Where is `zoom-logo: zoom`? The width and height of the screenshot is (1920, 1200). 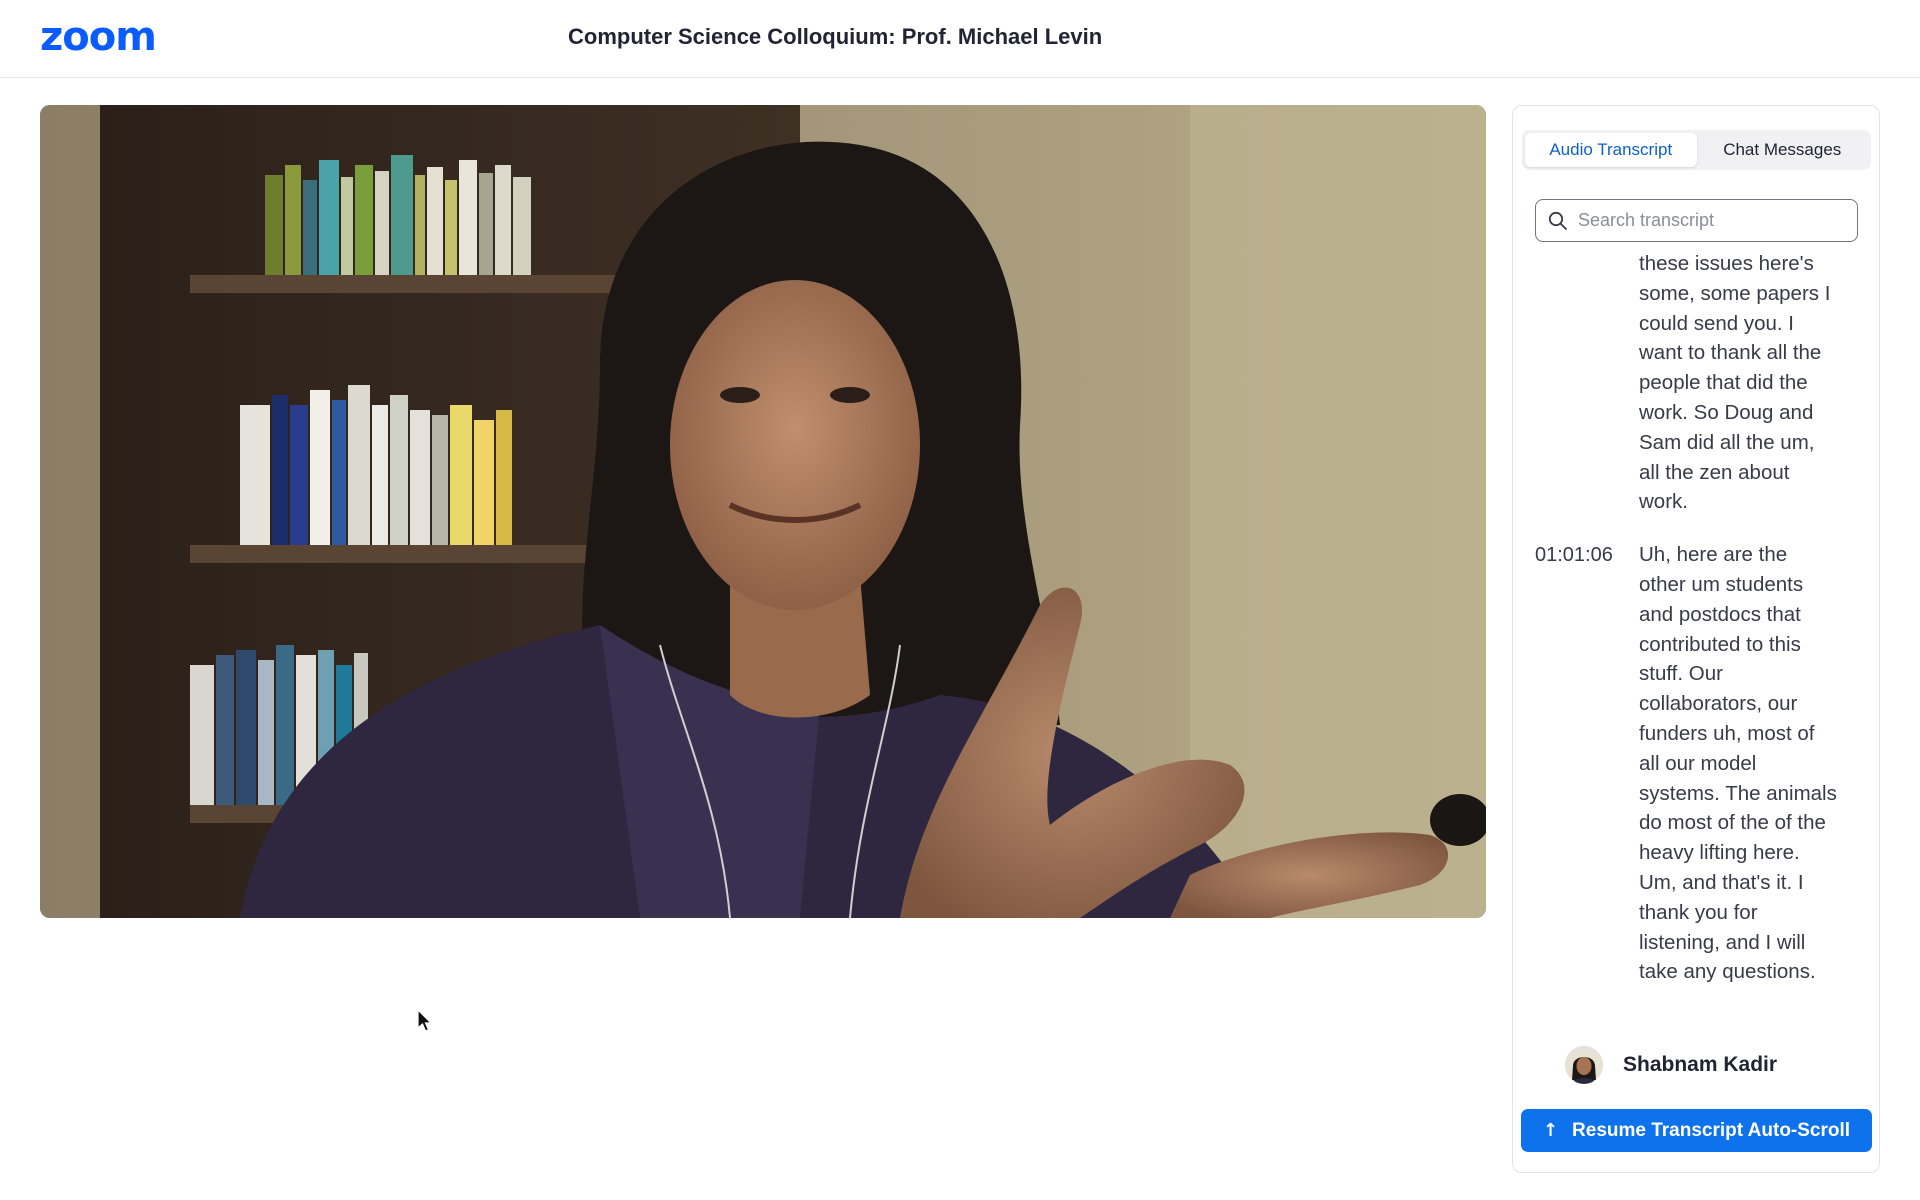 zoom-logo: zoom is located at coordinates (100, 38).